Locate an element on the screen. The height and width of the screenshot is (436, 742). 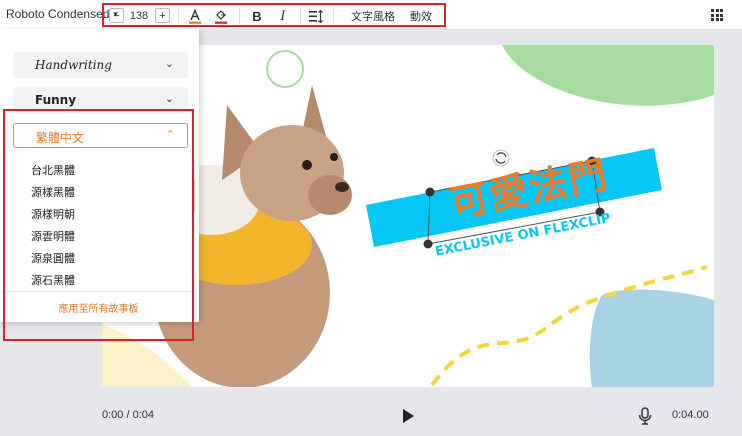
italic-button: I is located at coordinates (283, 16).